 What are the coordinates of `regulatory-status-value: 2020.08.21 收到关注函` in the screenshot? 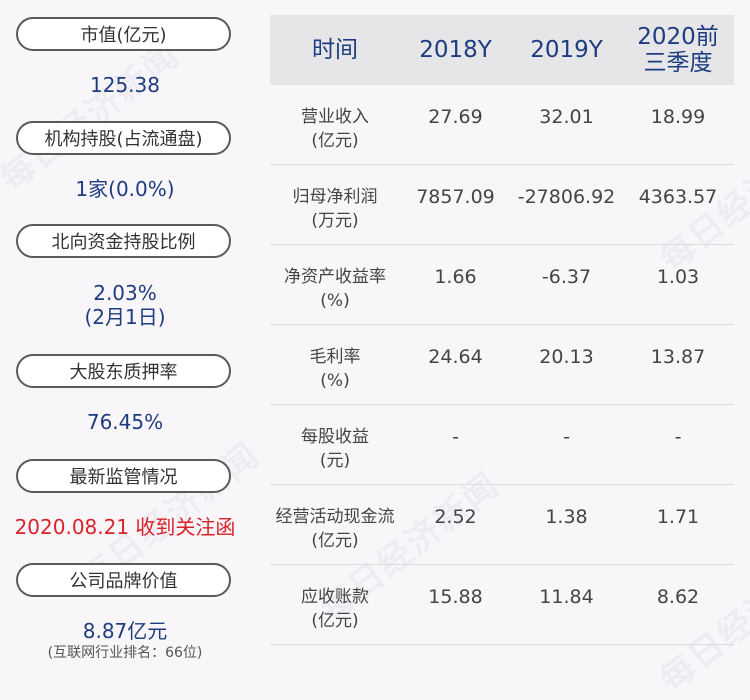 It's located at (125, 527).